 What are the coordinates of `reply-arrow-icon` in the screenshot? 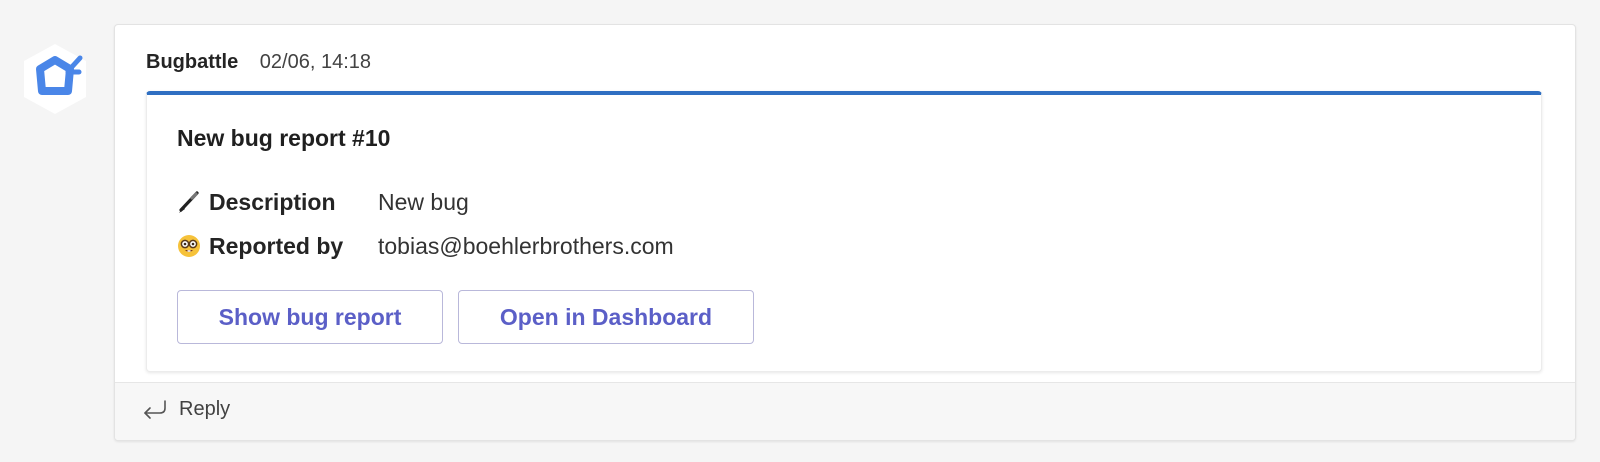 It's located at (154, 413).